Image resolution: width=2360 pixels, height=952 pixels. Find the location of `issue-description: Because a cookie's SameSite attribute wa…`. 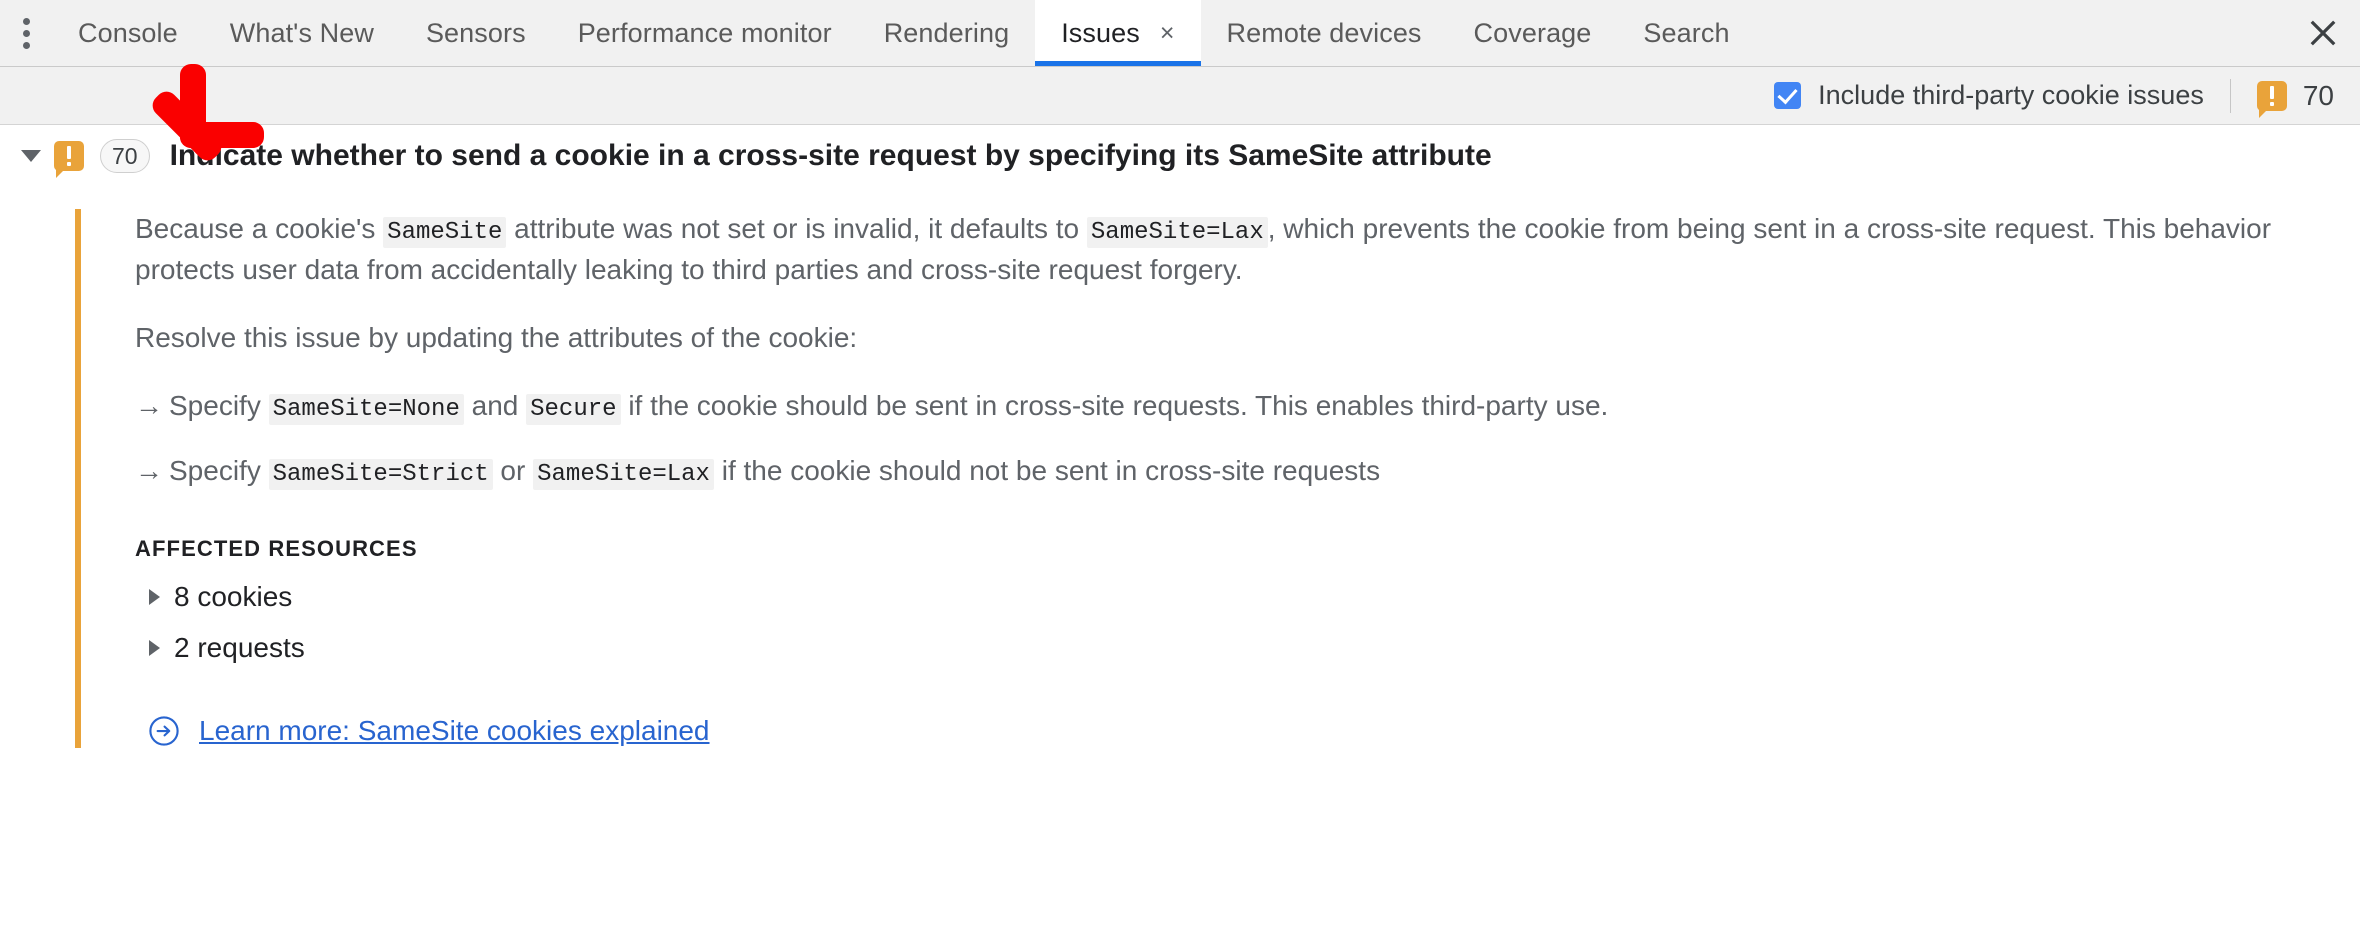

issue-description: Because a cookie's SameSite attribute wa… is located at coordinates (1215, 249).